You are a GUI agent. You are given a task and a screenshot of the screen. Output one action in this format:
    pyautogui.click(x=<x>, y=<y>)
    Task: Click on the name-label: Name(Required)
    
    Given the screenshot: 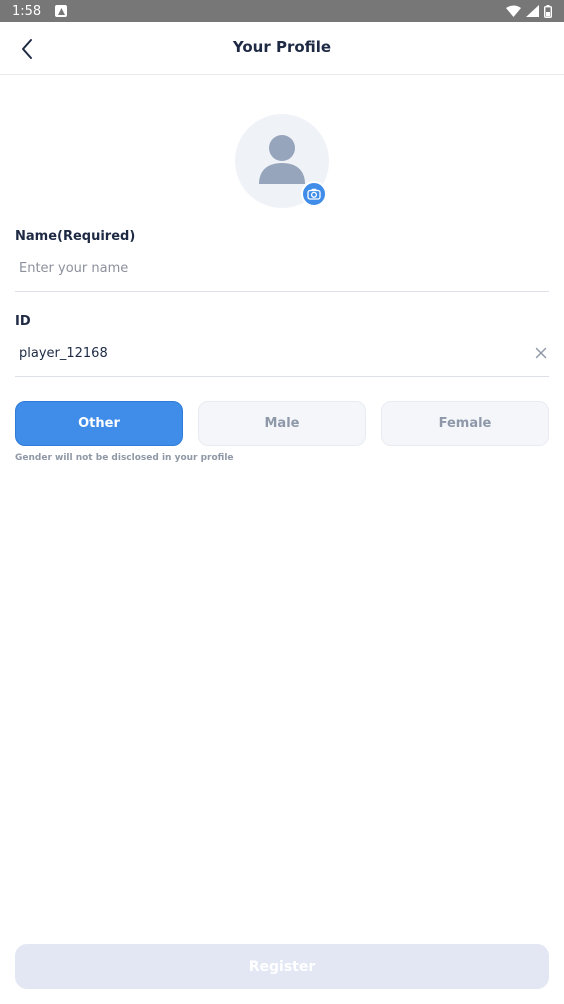 What is the action you would take?
    pyautogui.click(x=75, y=236)
    